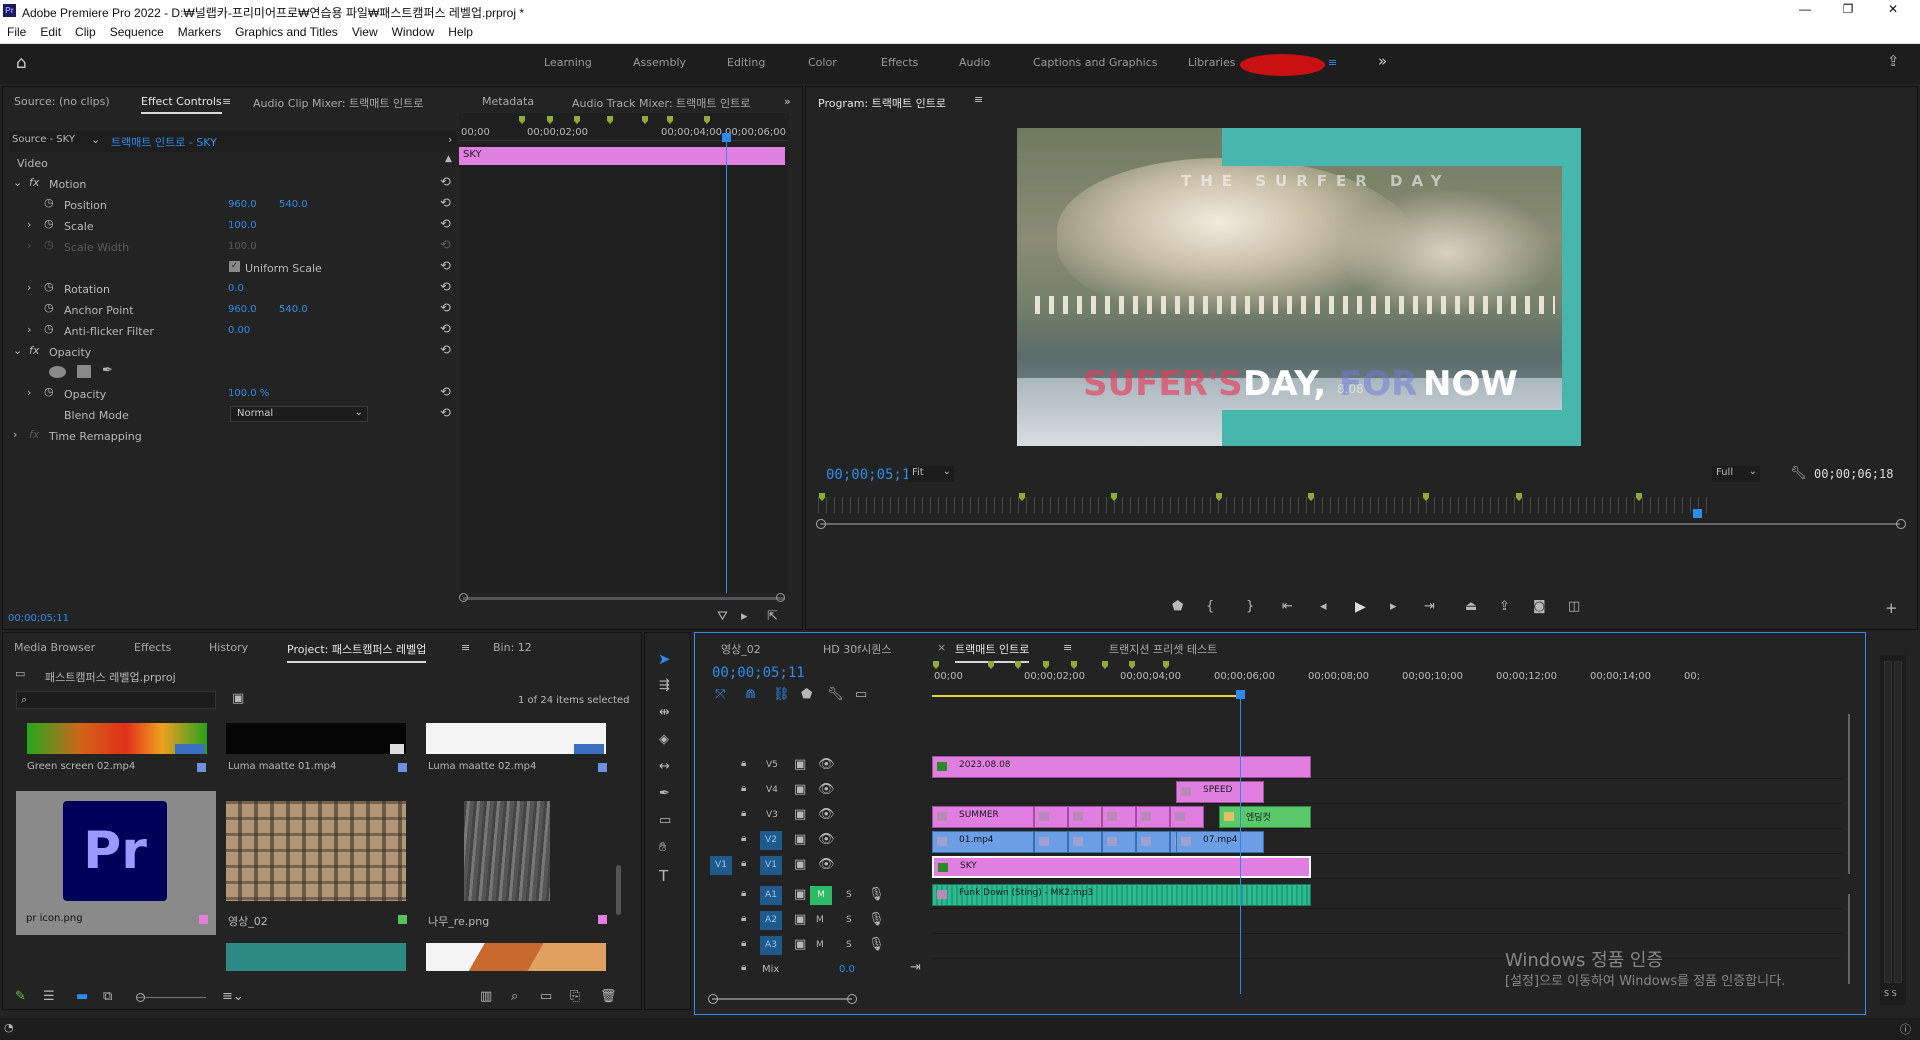 The width and height of the screenshot is (1920, 1040). I want to click on settings-wrench-icon: 🔧︎, so click(1798, 473).